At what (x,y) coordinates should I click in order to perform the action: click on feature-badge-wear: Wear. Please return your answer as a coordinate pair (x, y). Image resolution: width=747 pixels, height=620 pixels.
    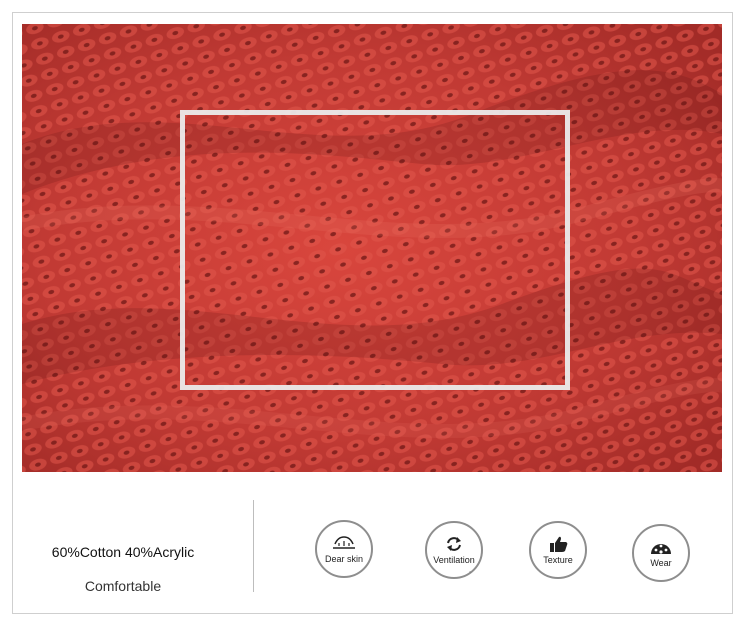
    Looking at the image, I should click on (661, 553).